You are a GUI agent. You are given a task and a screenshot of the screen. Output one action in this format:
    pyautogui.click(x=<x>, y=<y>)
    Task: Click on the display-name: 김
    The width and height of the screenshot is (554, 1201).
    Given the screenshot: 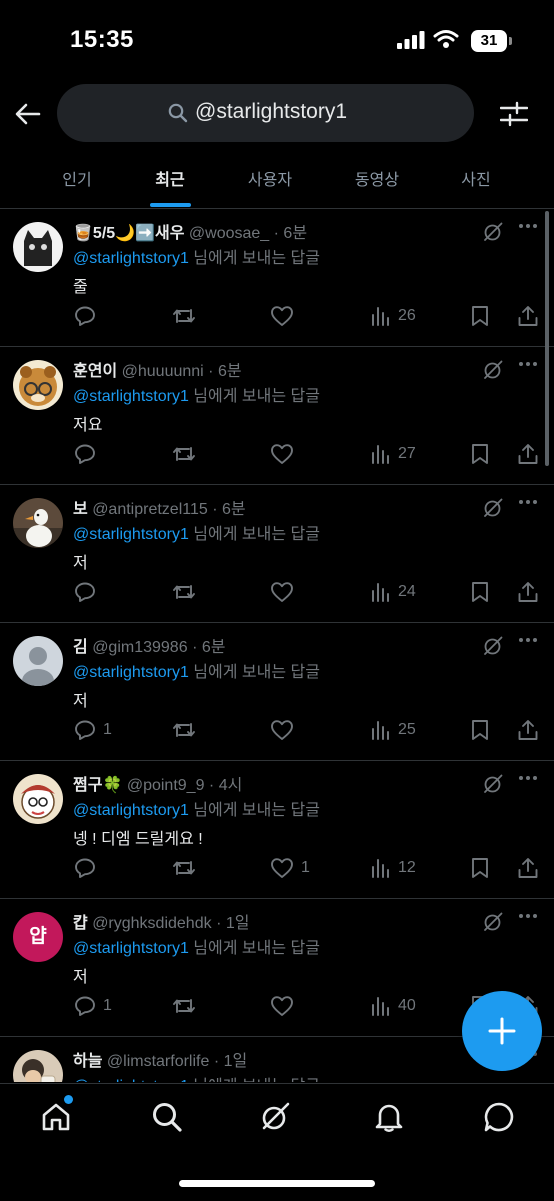 What is the action you would take?
    pyautogui.click(x=80, y=647)
    